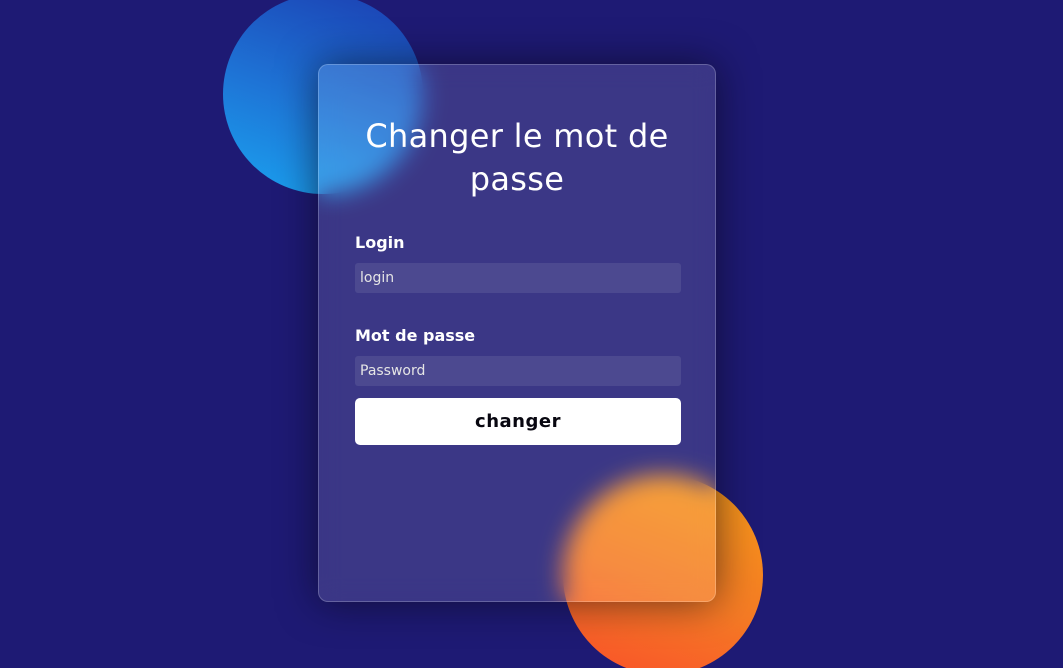 The image size is (1063, 668). I want to click on form-title: Changer le mot de passe, so click(517, 157).